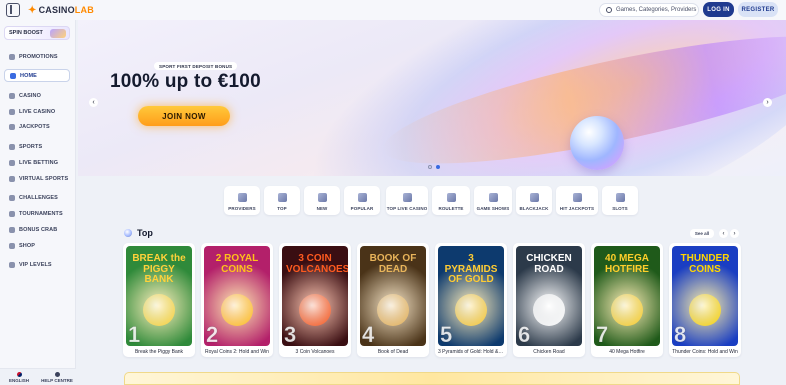 Image resolution: width=786 pixels, height=385 pixels. I want to click on sidebar-item-virtual-sports: VIRTUAL SPORTS, so click(37, 178).